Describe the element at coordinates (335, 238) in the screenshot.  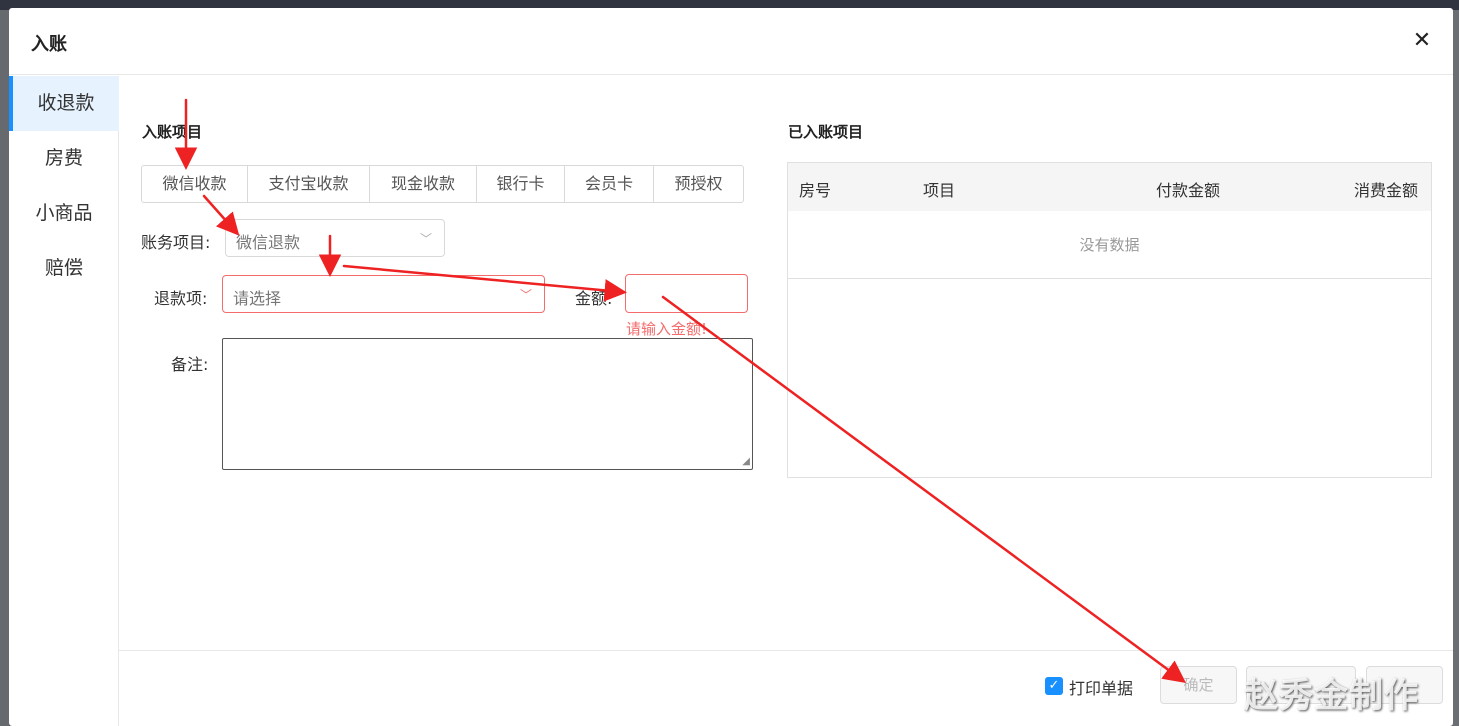
I see `account-item-select: 微信退款 ﹀` at that location.